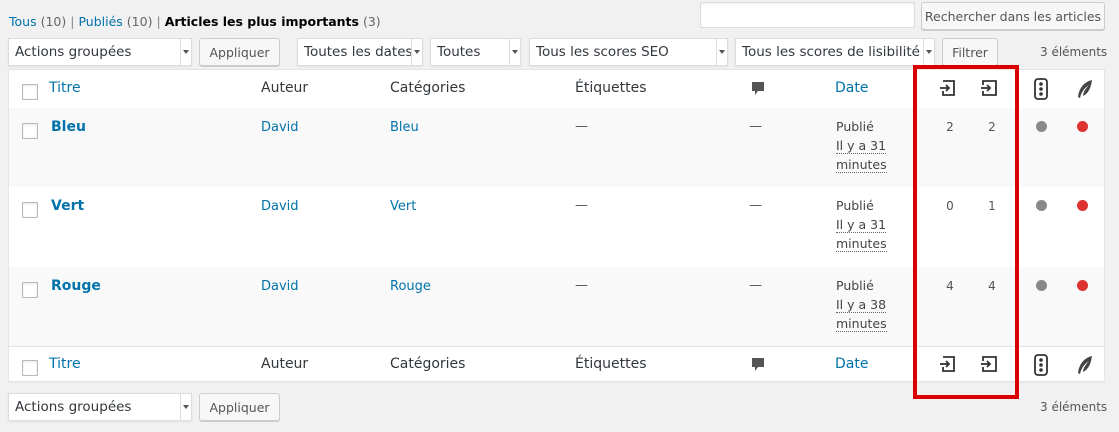 This screenshot has height=432, width=1119. I want to click on readability-filter-select: Tous les scores de lisibilité, so click(835, 52).